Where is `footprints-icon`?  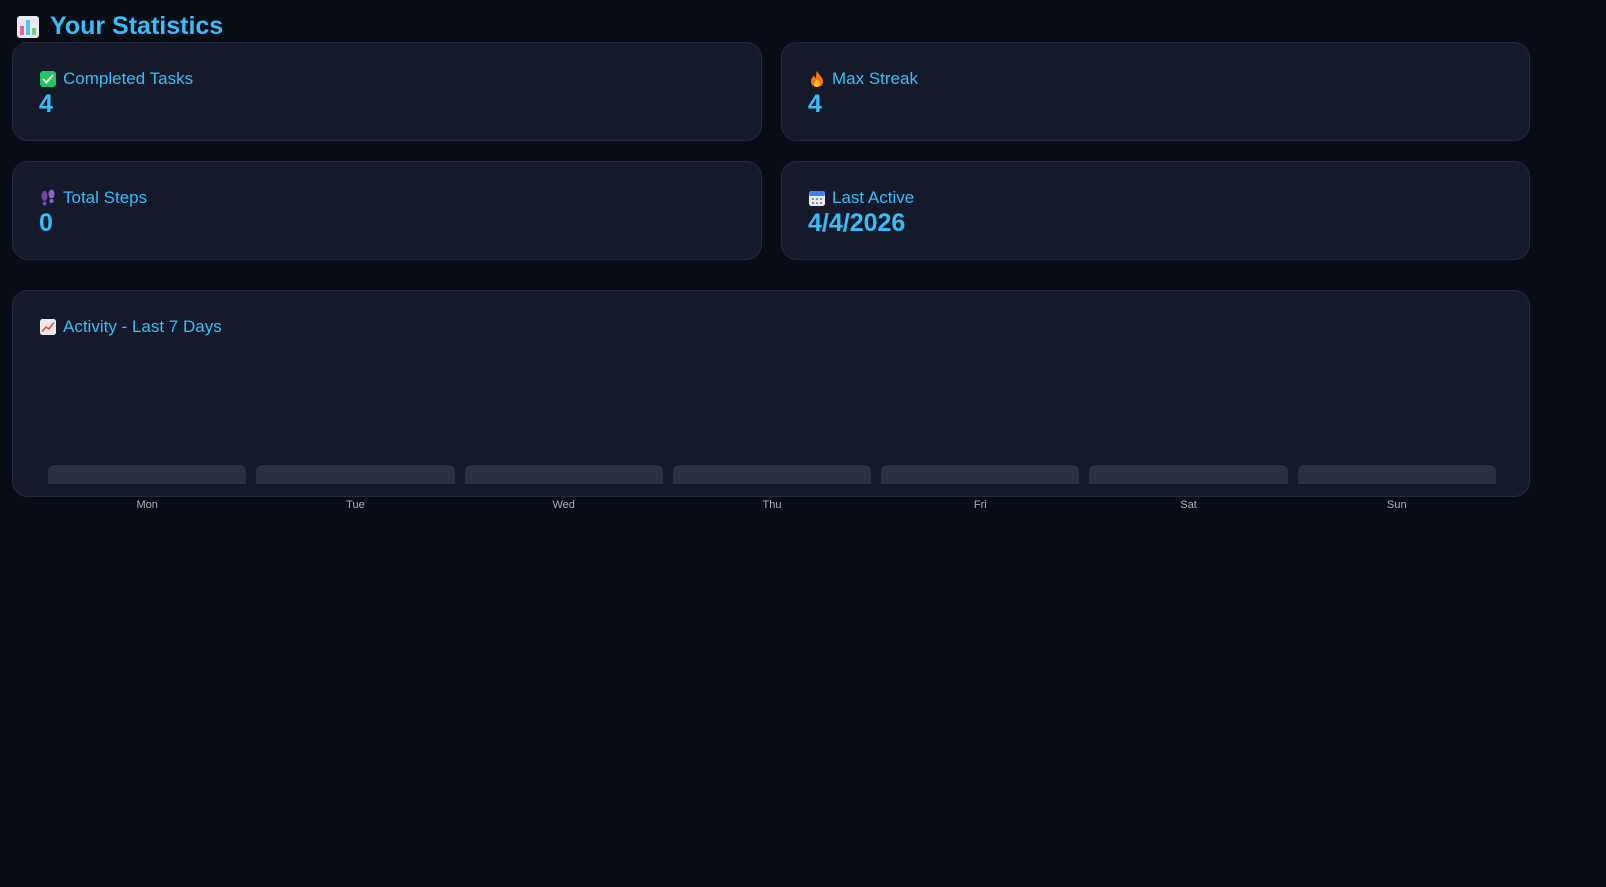 footprints-icon is located at coordinates (48, 197).